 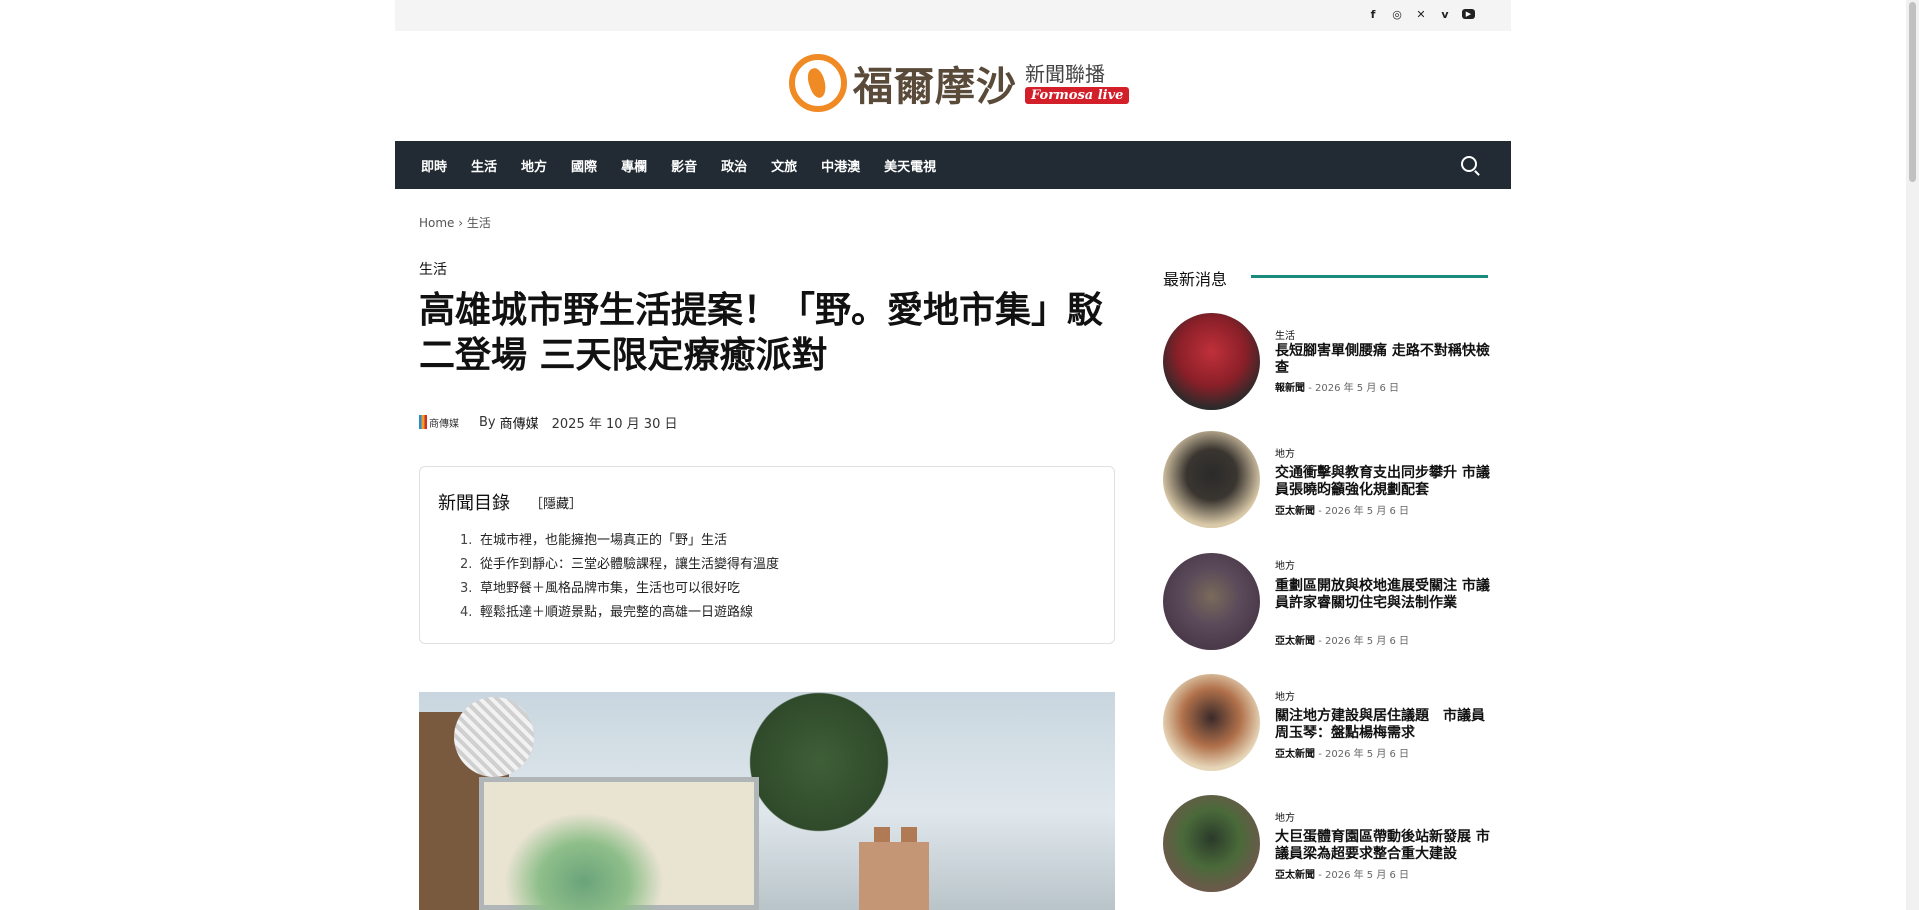 What do you see at coordinates (487, 422) in the screenshot?
I see `byline-by: By` at bounding box center [487, 422].